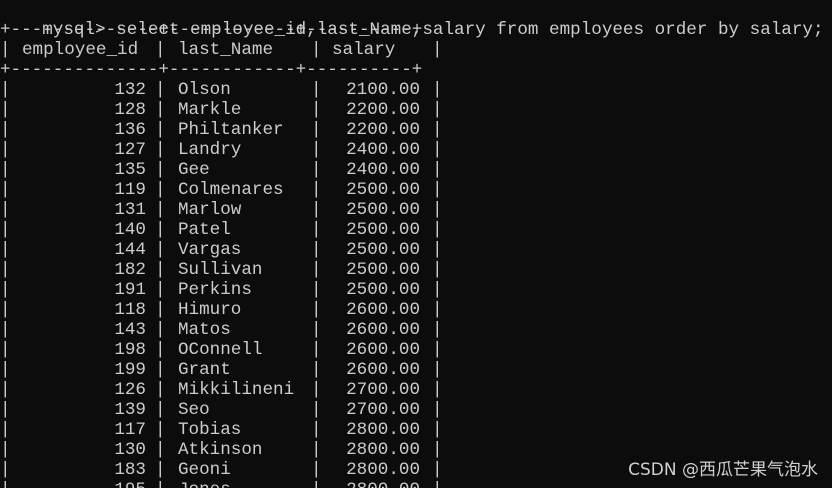 The image size is (832, 488). What do you see at coordinates (130, 130) in the screenshot?
I see `cell-employee-id: 136` at bounding box center [130, 130].